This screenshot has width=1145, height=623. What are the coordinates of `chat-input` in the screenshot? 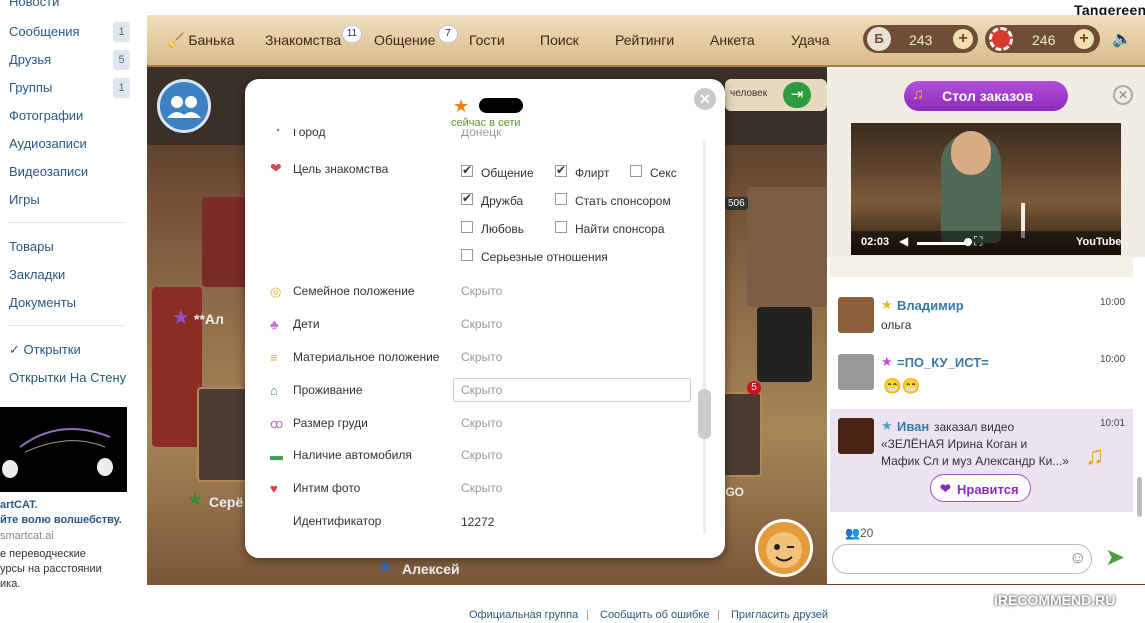 It's located at (962, 559).